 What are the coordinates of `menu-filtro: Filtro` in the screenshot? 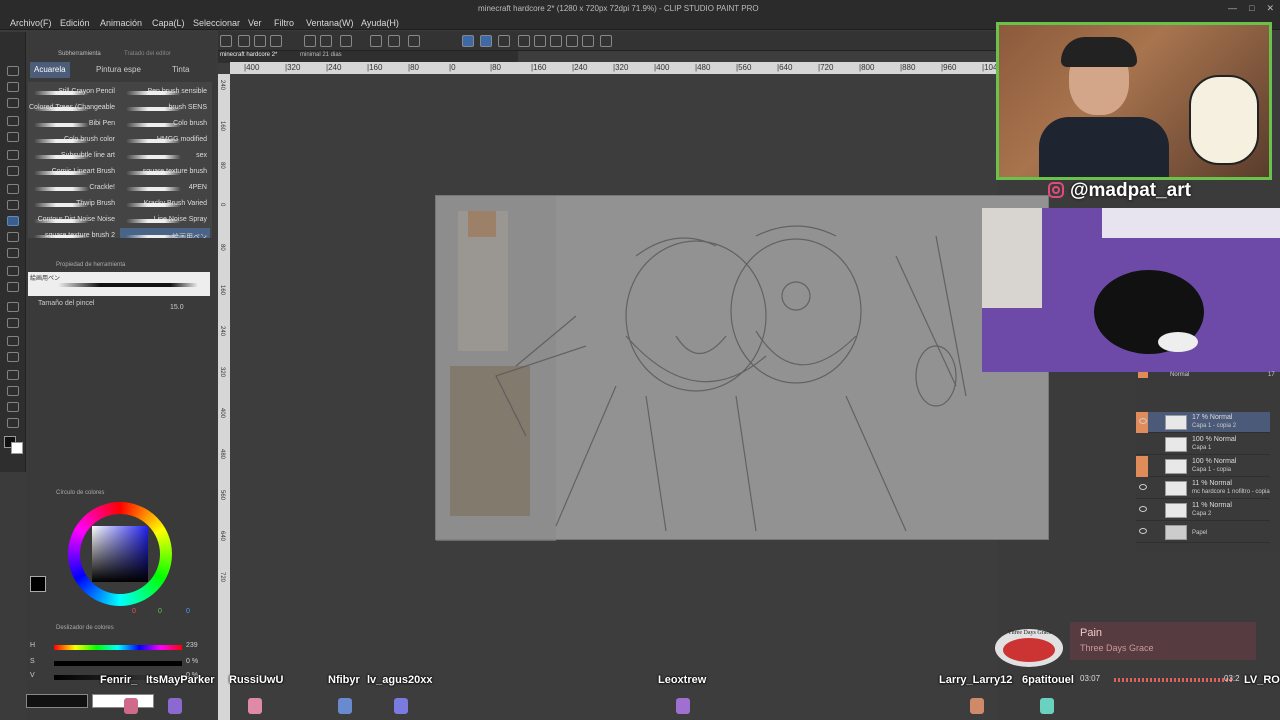 It's located at (284, 23).